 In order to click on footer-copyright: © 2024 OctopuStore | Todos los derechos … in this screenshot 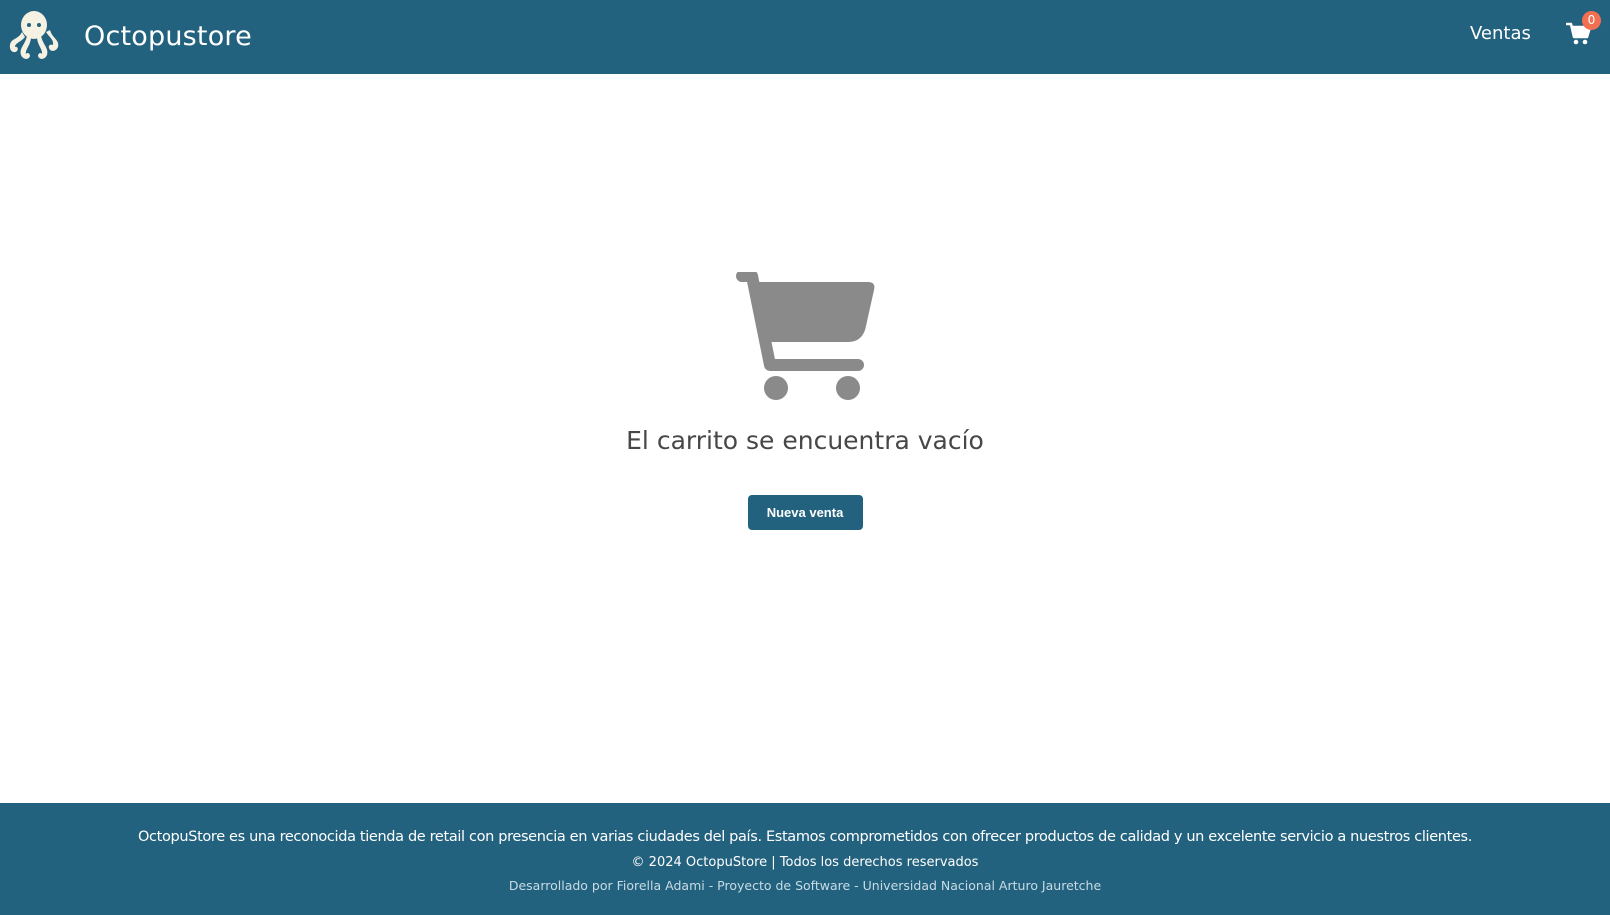, I will do `click(805, 862)`.